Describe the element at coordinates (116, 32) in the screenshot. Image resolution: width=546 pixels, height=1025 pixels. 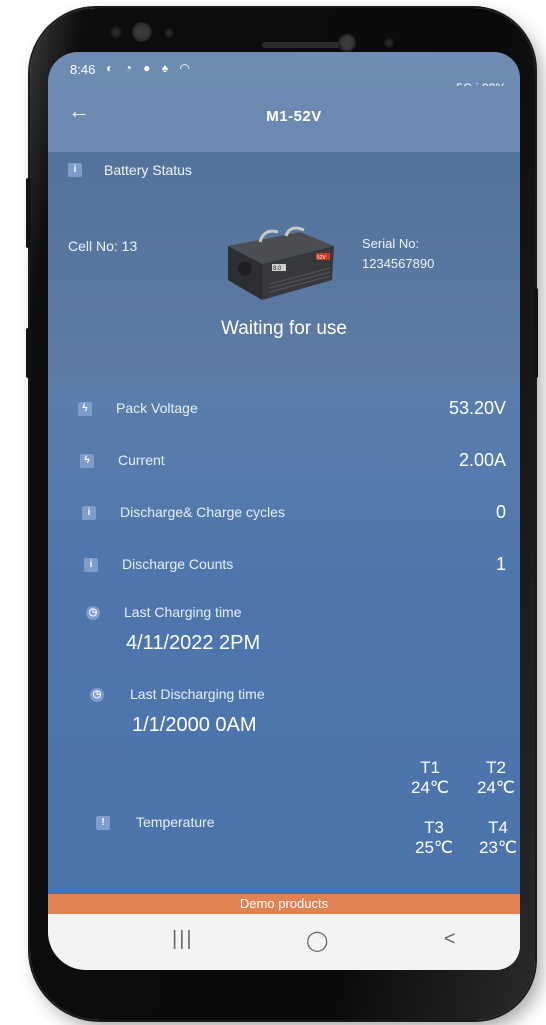
I see `sensor-icon` at that location.